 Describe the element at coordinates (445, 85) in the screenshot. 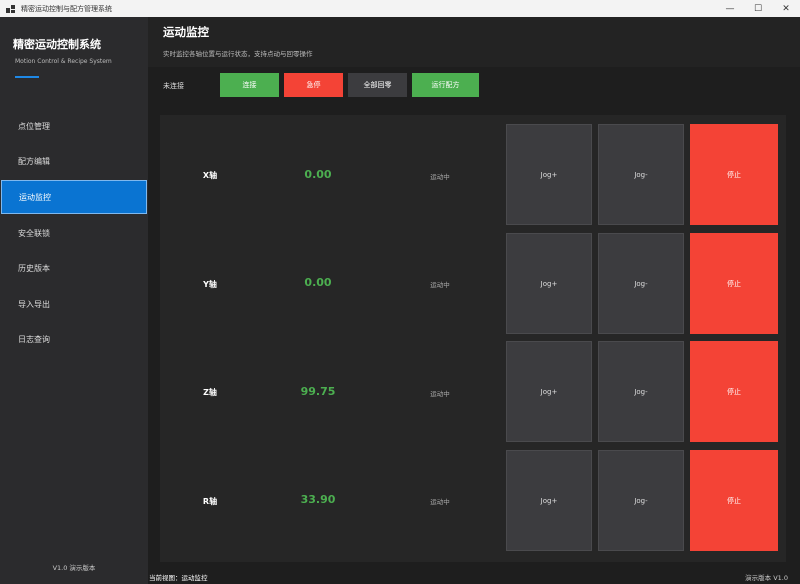

I see `run-recipe-button: 运行配方` at that location.